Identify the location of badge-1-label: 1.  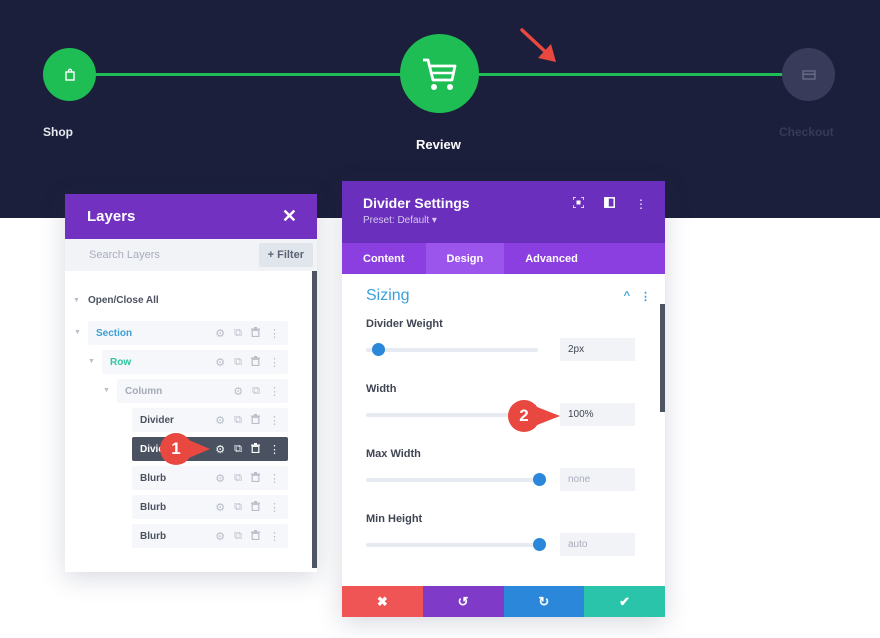
(176, 448).